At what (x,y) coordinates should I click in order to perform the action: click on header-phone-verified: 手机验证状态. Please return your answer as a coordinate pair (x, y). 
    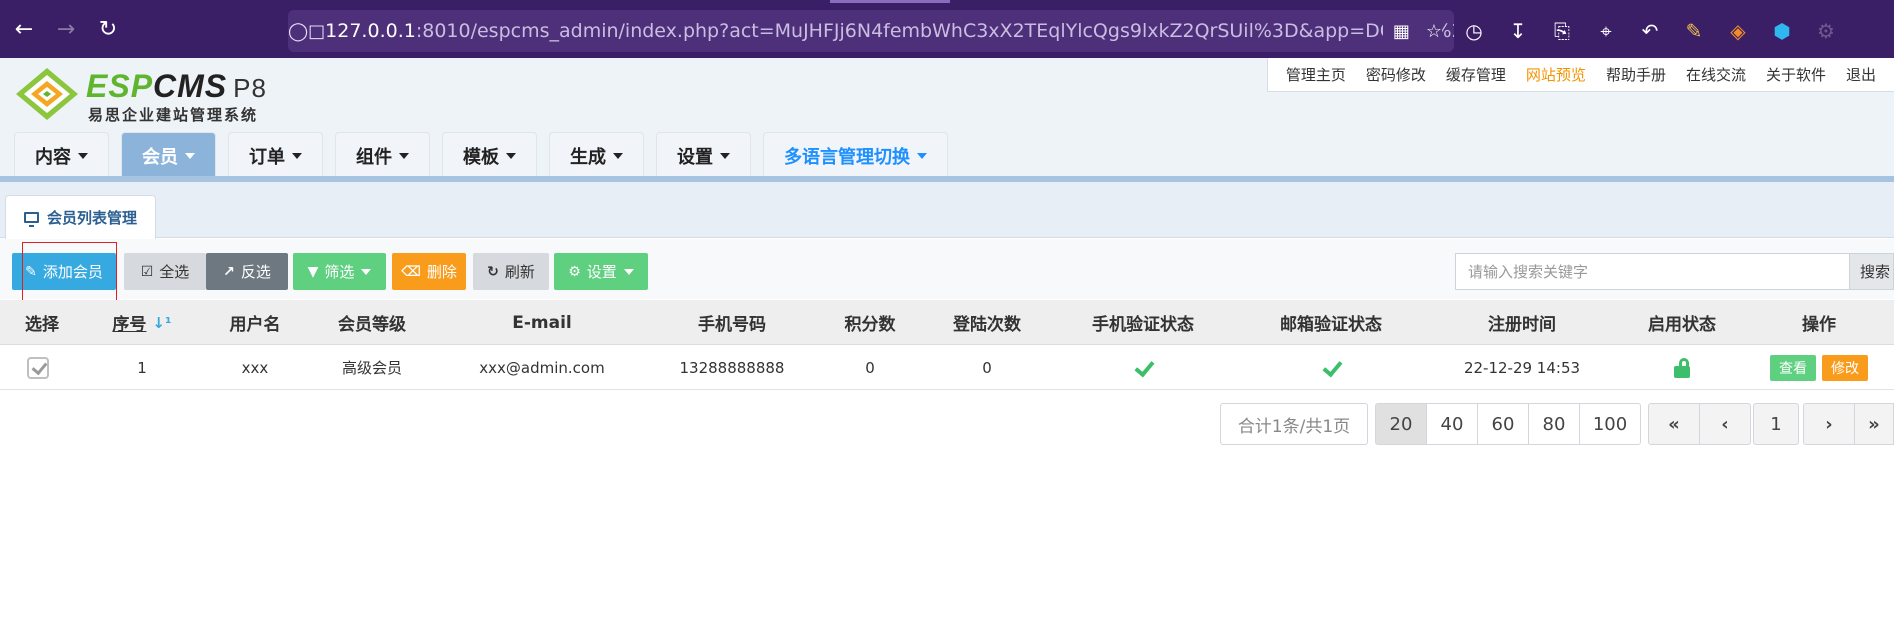
    Looking at the image, I should click on (1143, 325).